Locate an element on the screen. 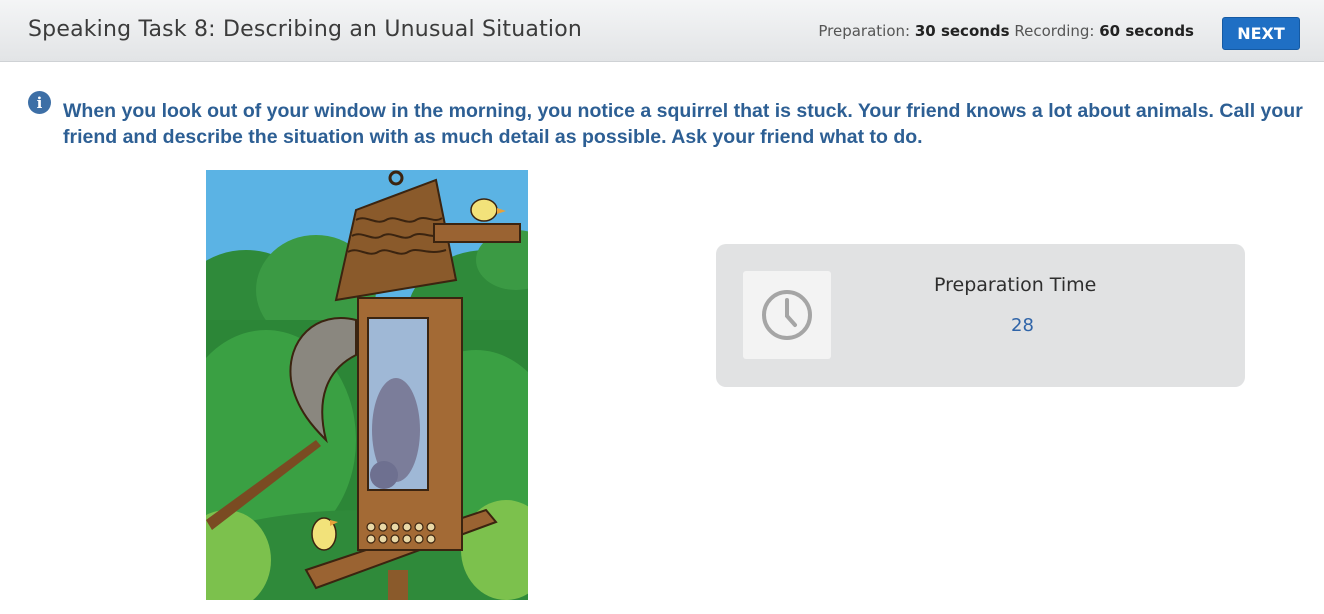 Image resolution: width=1324 pixels, height=614 pixels. preparation-label: Preparation: is located at coordinates (864, 31).